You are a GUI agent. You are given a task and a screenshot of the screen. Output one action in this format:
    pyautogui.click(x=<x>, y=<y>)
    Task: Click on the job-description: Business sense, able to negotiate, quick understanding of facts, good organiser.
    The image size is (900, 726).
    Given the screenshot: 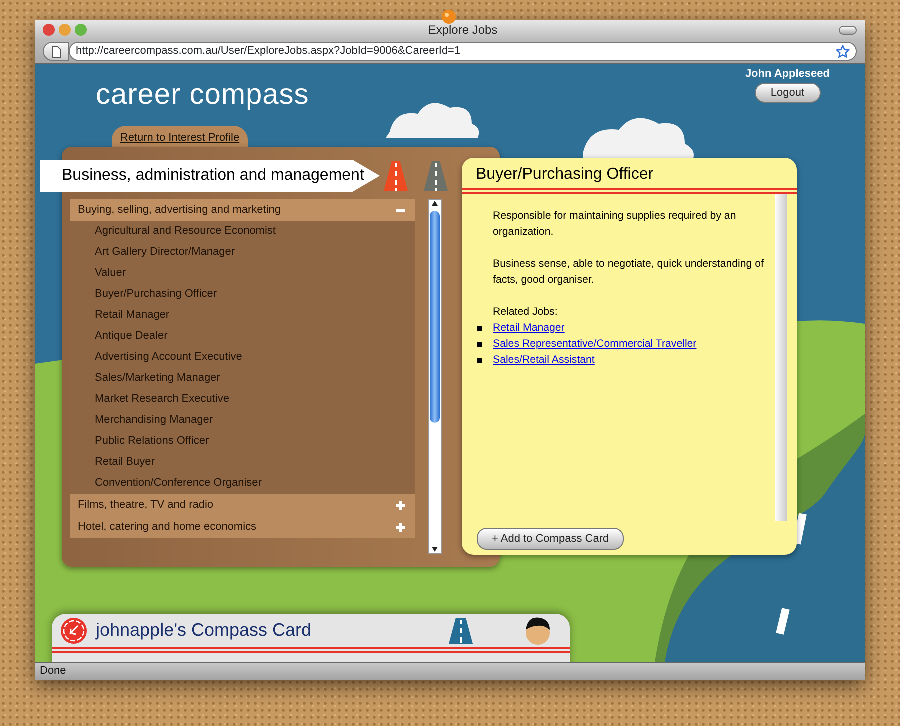 What is the action you would take?
    pyautogui.click(x=629, y=272)
    